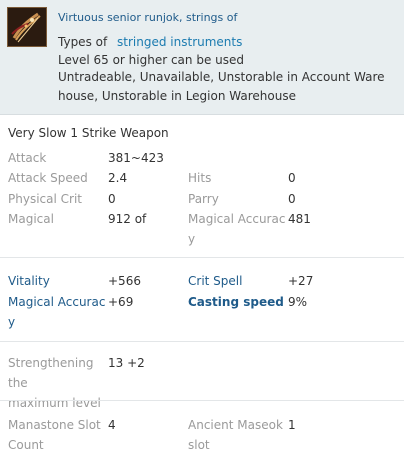 The width and height of the screenshot is (404, 458). What do you see at coordinates (136, 158) in the screenshot?
I see `stat-value-attack: 381~423` at bounding box center [136, 158].